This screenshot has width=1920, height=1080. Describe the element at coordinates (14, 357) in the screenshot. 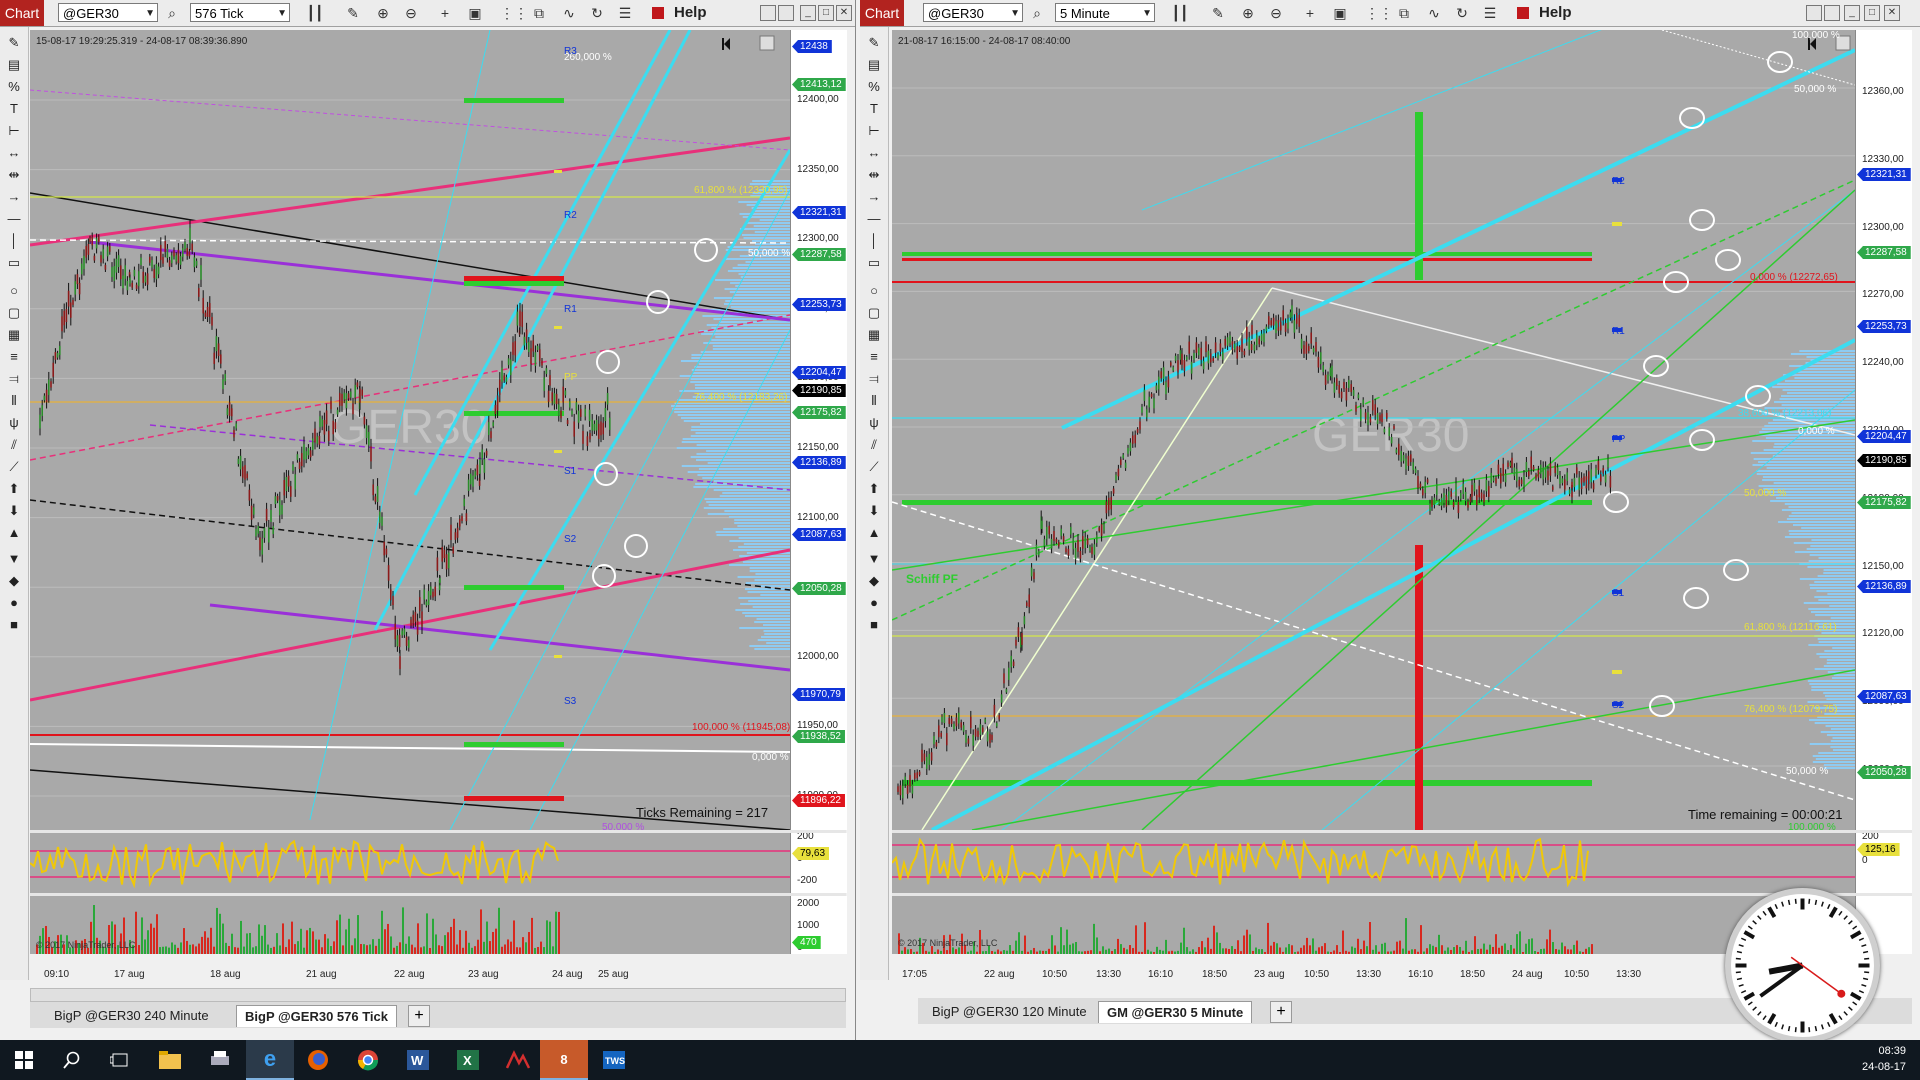

I see `fibonacci-icon: ≡` at that location.